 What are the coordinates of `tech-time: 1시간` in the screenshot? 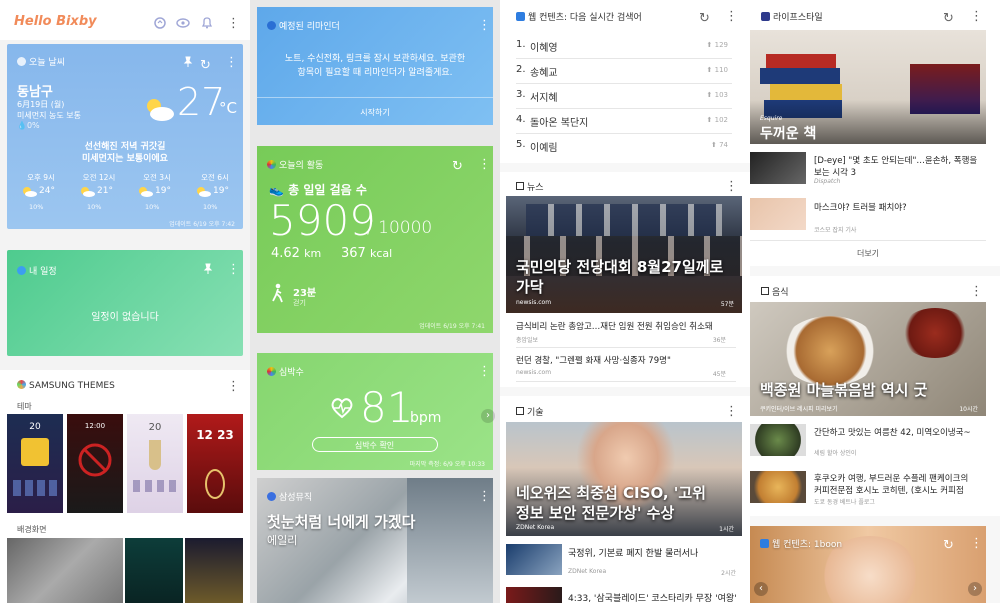 It's located at (726, 529).